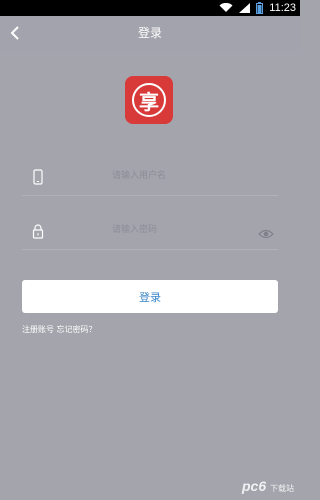  What do you see at coordinates (268, 486) in the screenshot?
I see `watermark: pc6 下载站` at bounding box center [268, 486].